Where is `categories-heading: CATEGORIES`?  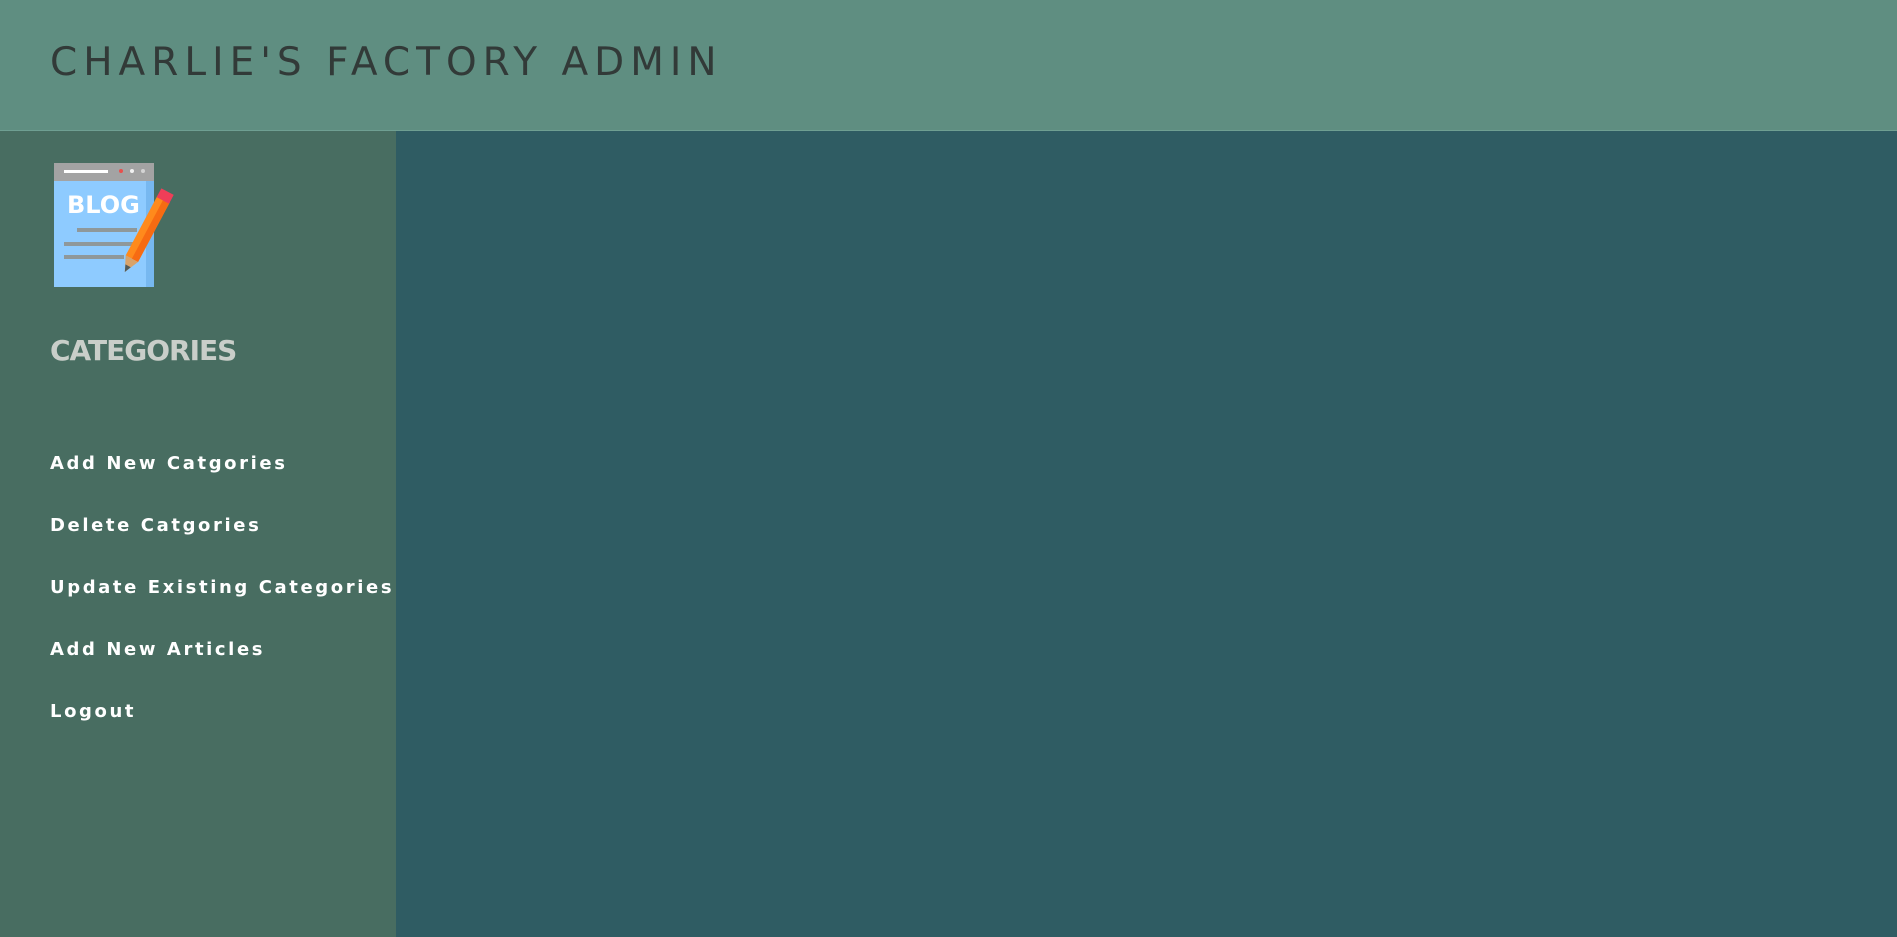
categories-heading: CATEGORIES is located at coordinates (143, 350).